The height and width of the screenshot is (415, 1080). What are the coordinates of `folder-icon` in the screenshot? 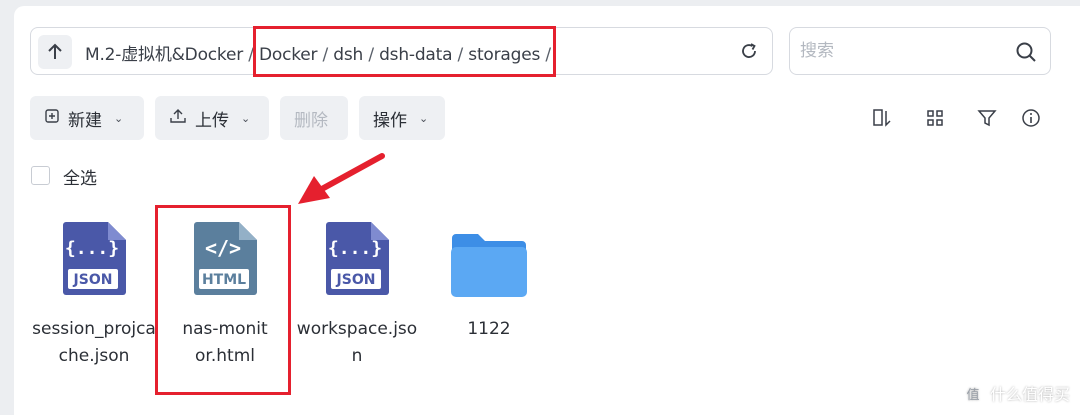 It's located at (489, 265).